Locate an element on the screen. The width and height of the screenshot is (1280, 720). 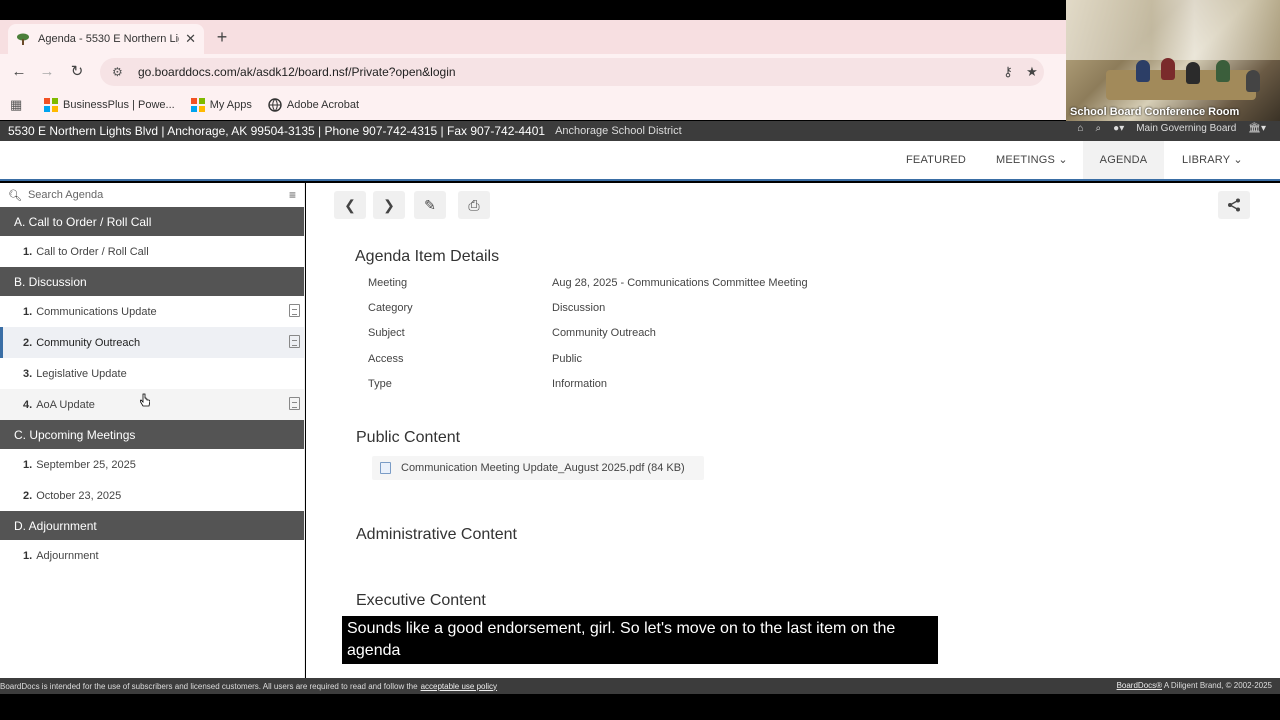
windows-logo-icon is located at coordinates (197, 105).